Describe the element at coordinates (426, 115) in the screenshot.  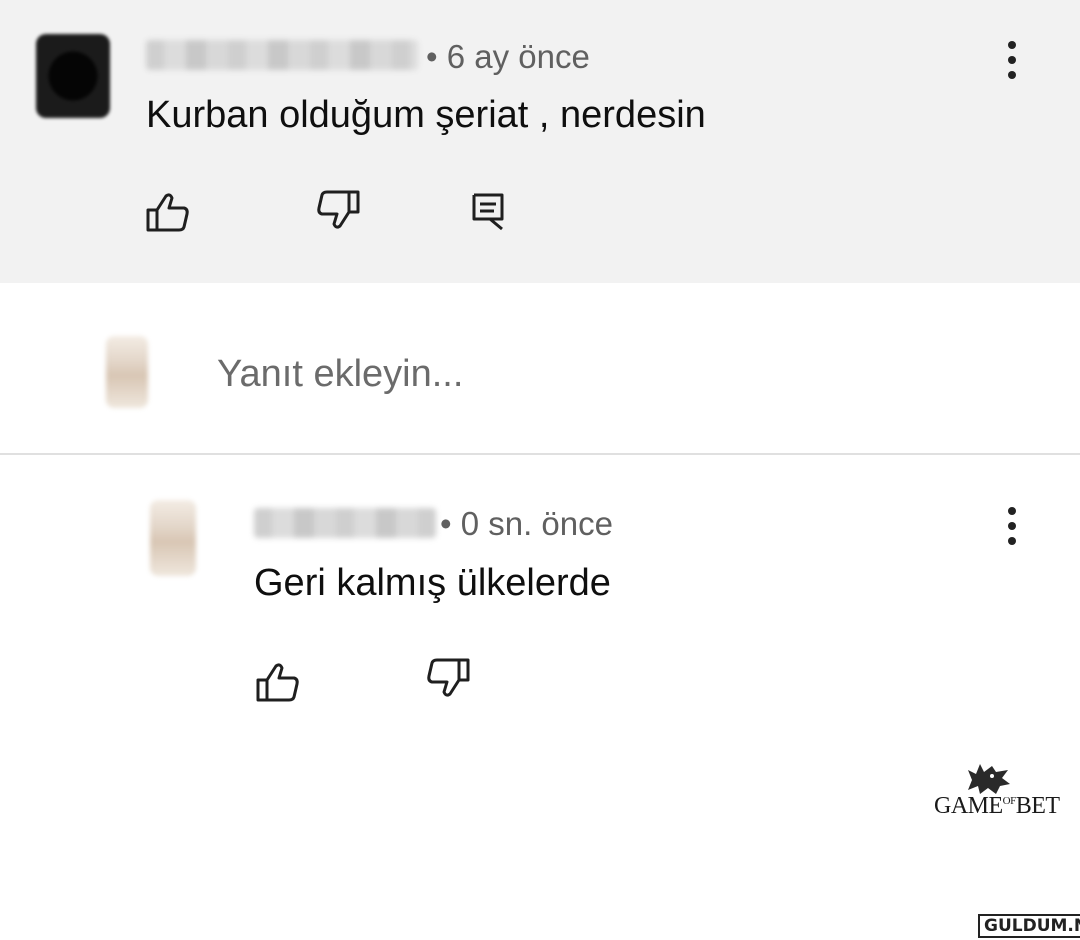
I see `comment-text: Kurban olduğum şeriat , nerdesin` at that location.